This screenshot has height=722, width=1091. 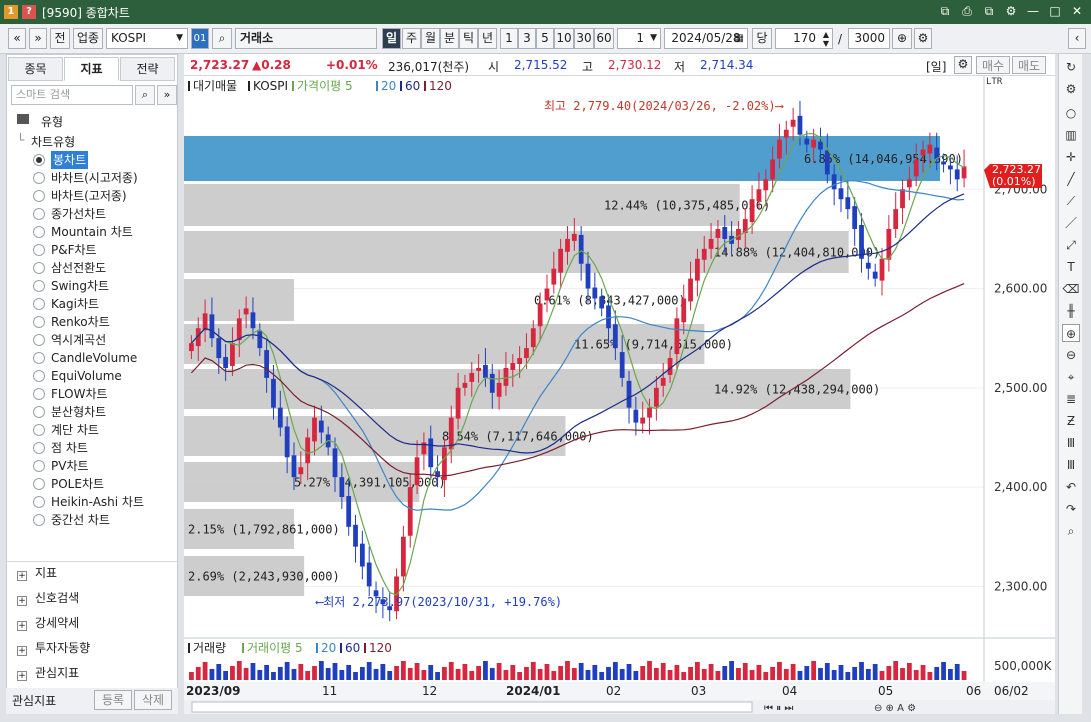 I want to click on nav-prev-button: «, so click(x=17, y=38).